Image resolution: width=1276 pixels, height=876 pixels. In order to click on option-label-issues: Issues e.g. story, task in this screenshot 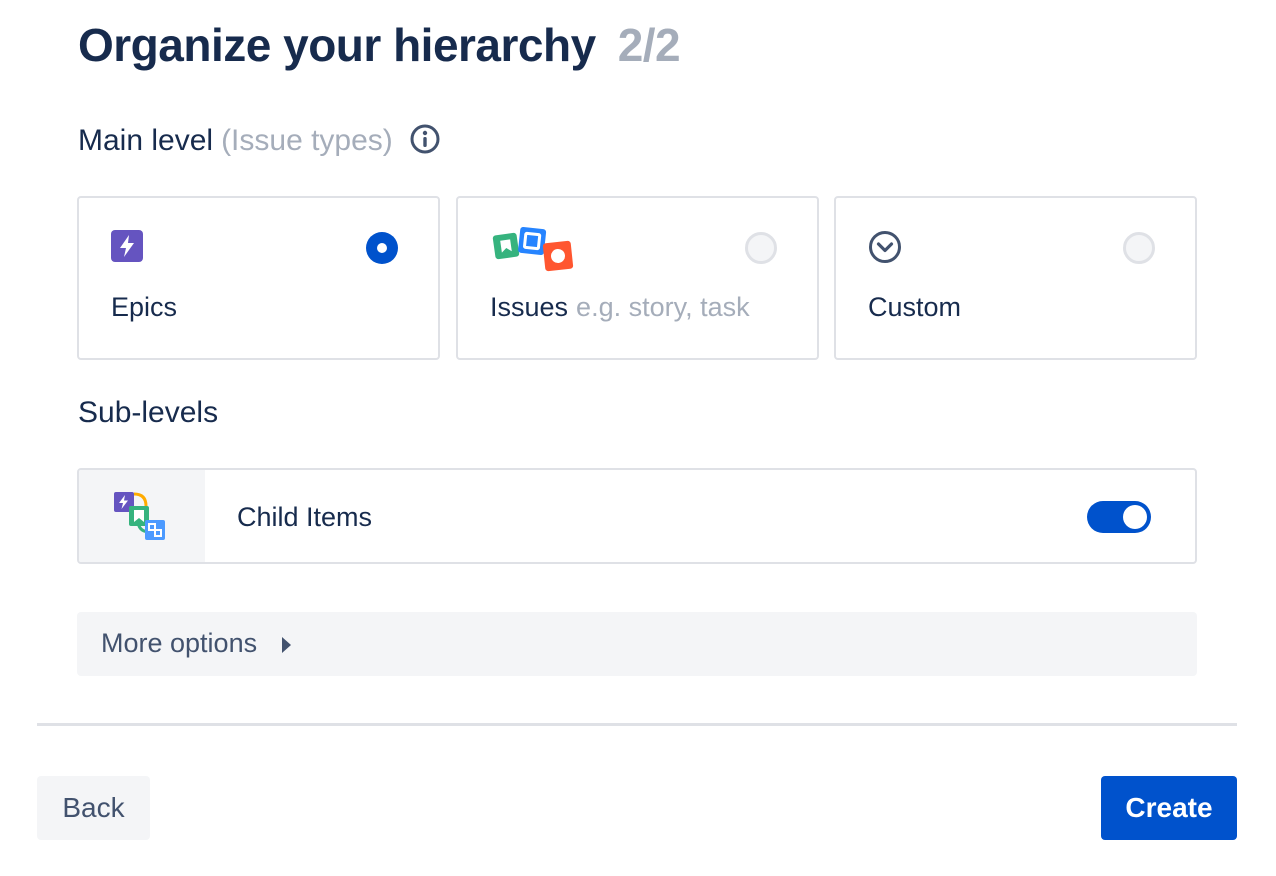, I will do `click(620, 307)`.